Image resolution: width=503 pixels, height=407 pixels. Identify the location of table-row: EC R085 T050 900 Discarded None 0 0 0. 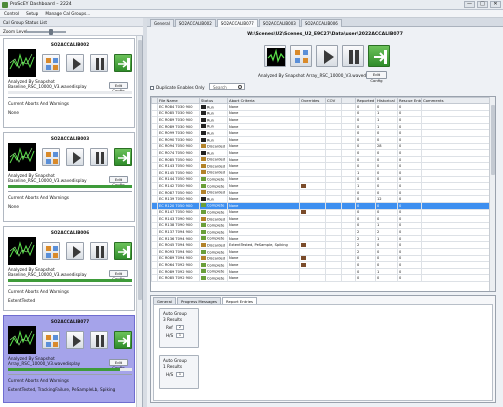
(321, 159).